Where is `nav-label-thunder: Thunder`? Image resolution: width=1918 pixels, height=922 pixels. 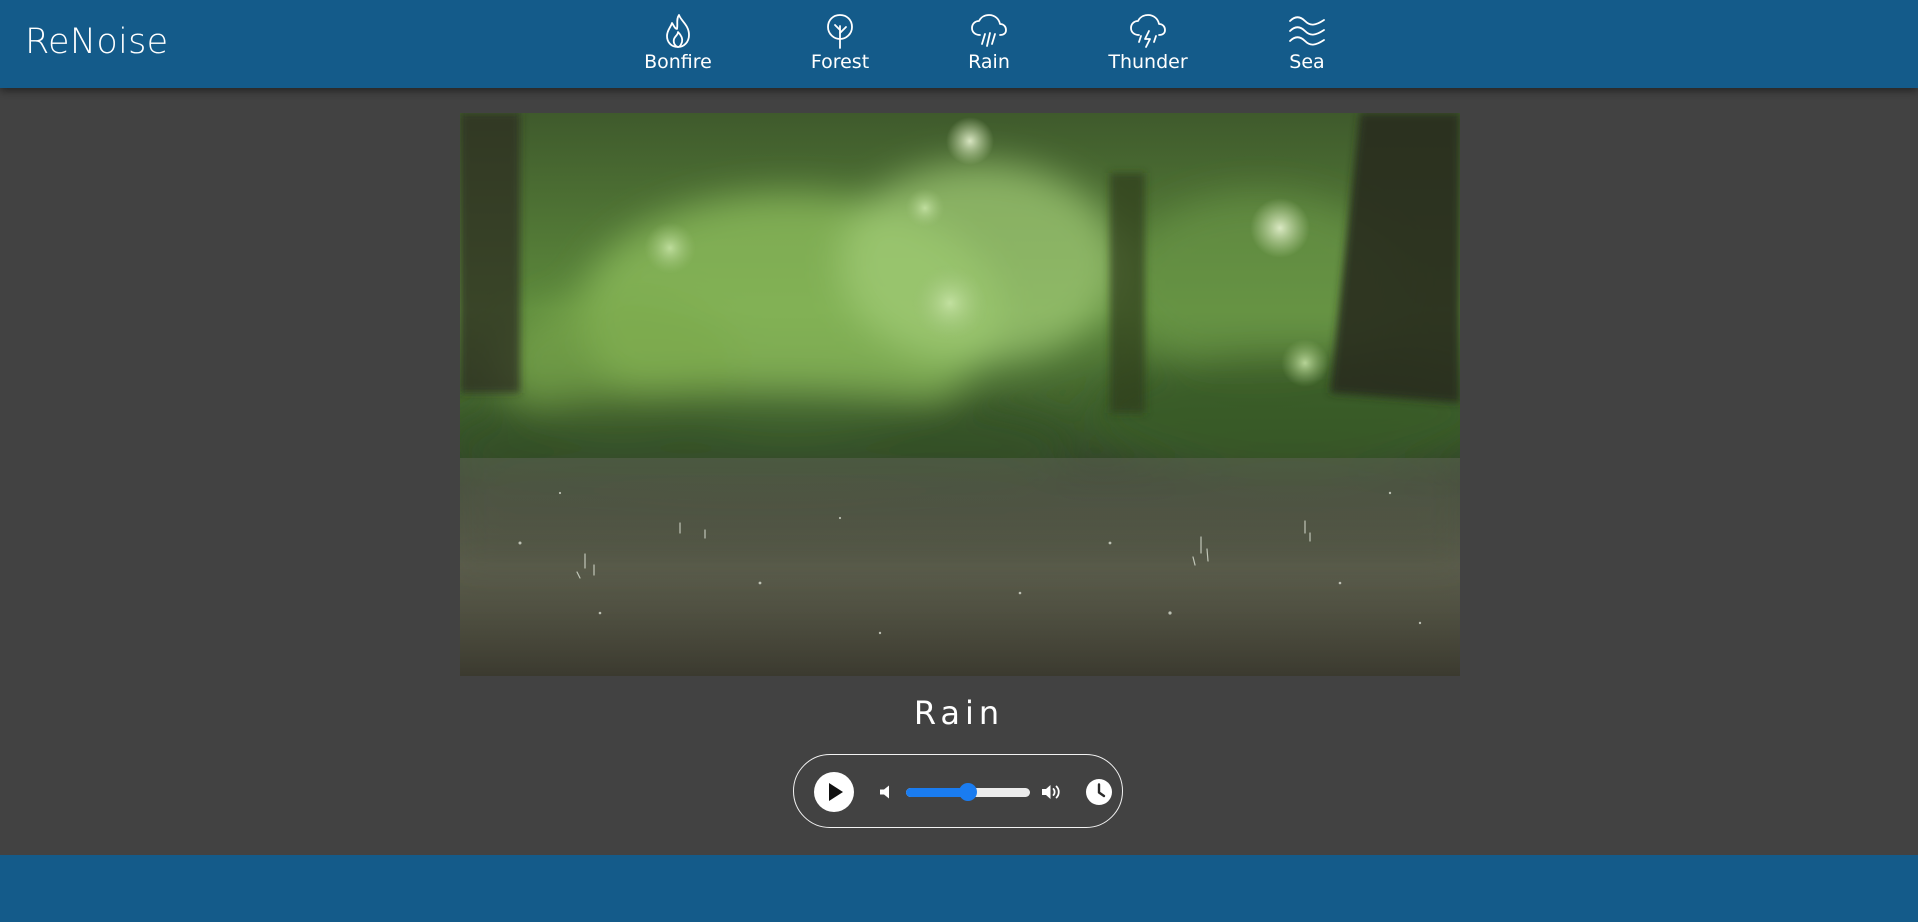 nav-label-thunder: Thunder is located at coordinates (1148, 62).